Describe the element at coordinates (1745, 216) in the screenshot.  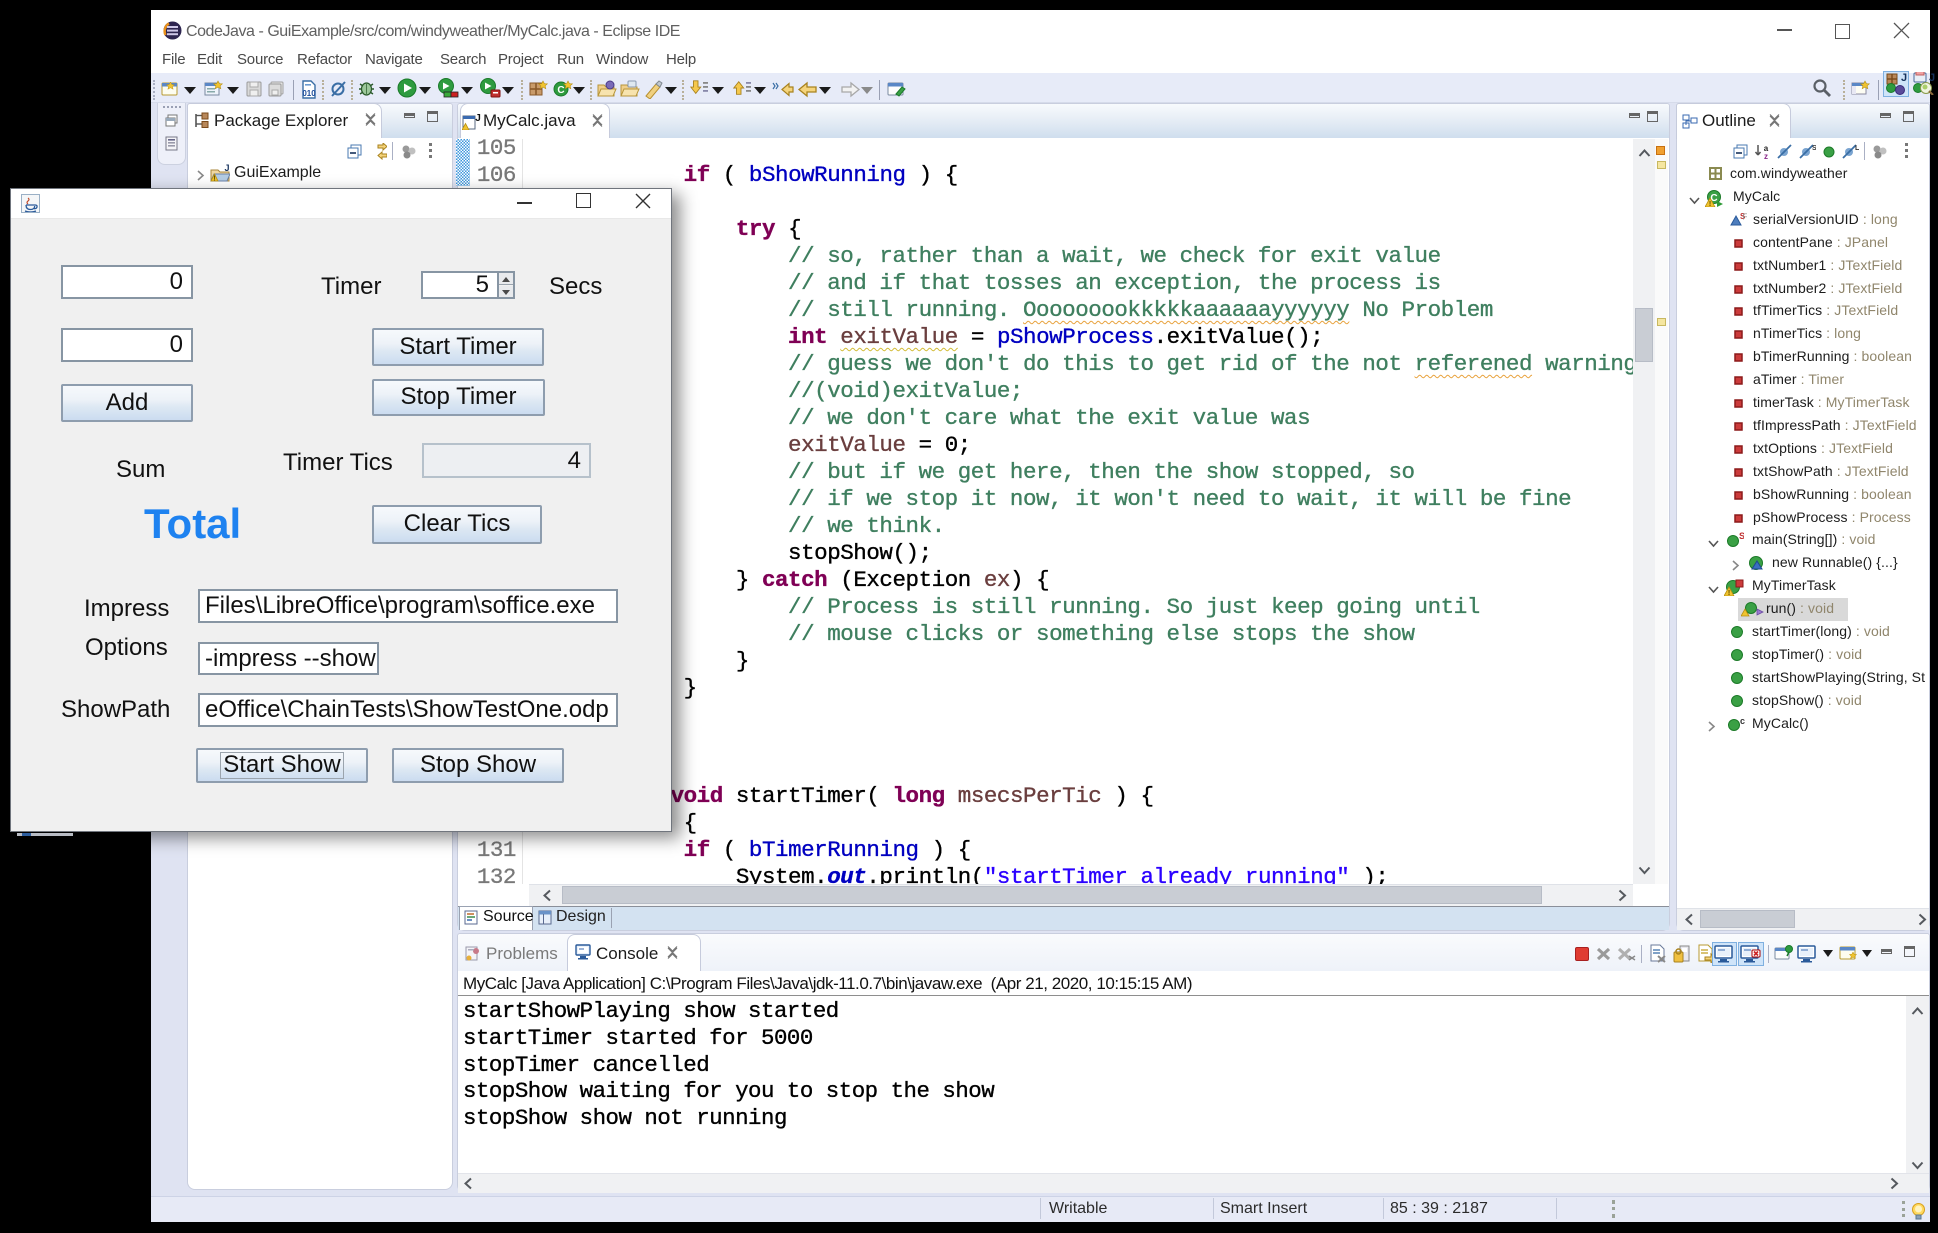
I see `svg-text: F` at that location.